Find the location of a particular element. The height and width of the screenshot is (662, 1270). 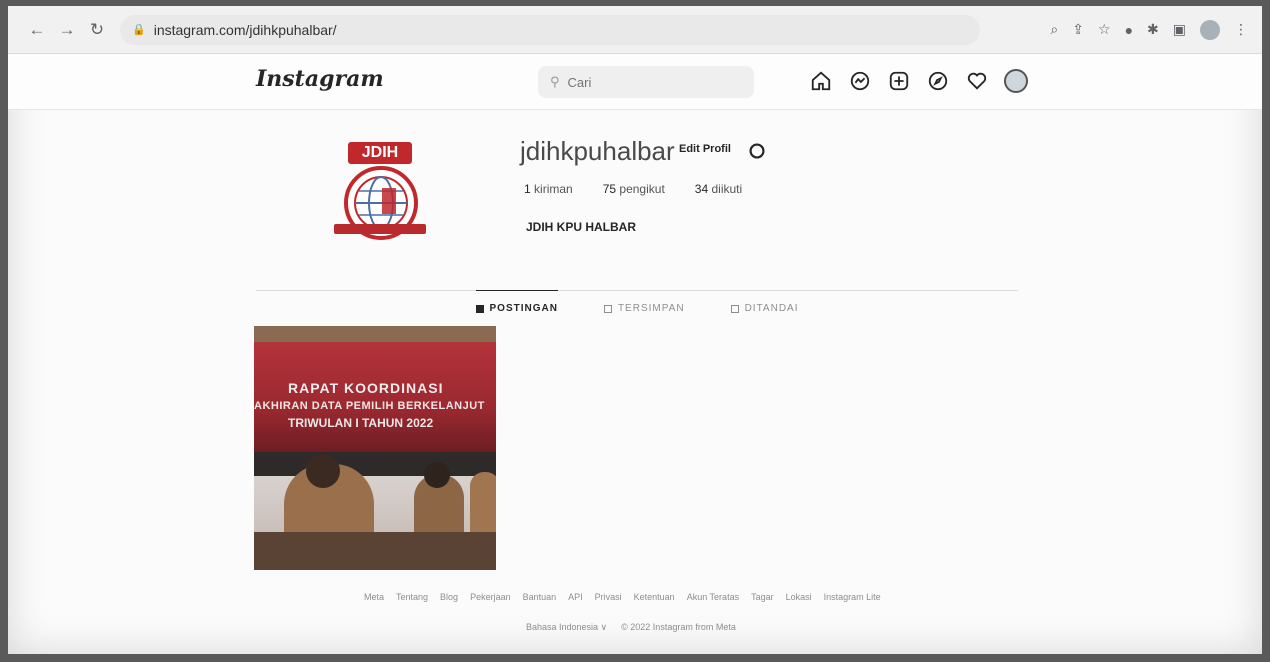

footer-link: API is located at coordinates (575, 597).